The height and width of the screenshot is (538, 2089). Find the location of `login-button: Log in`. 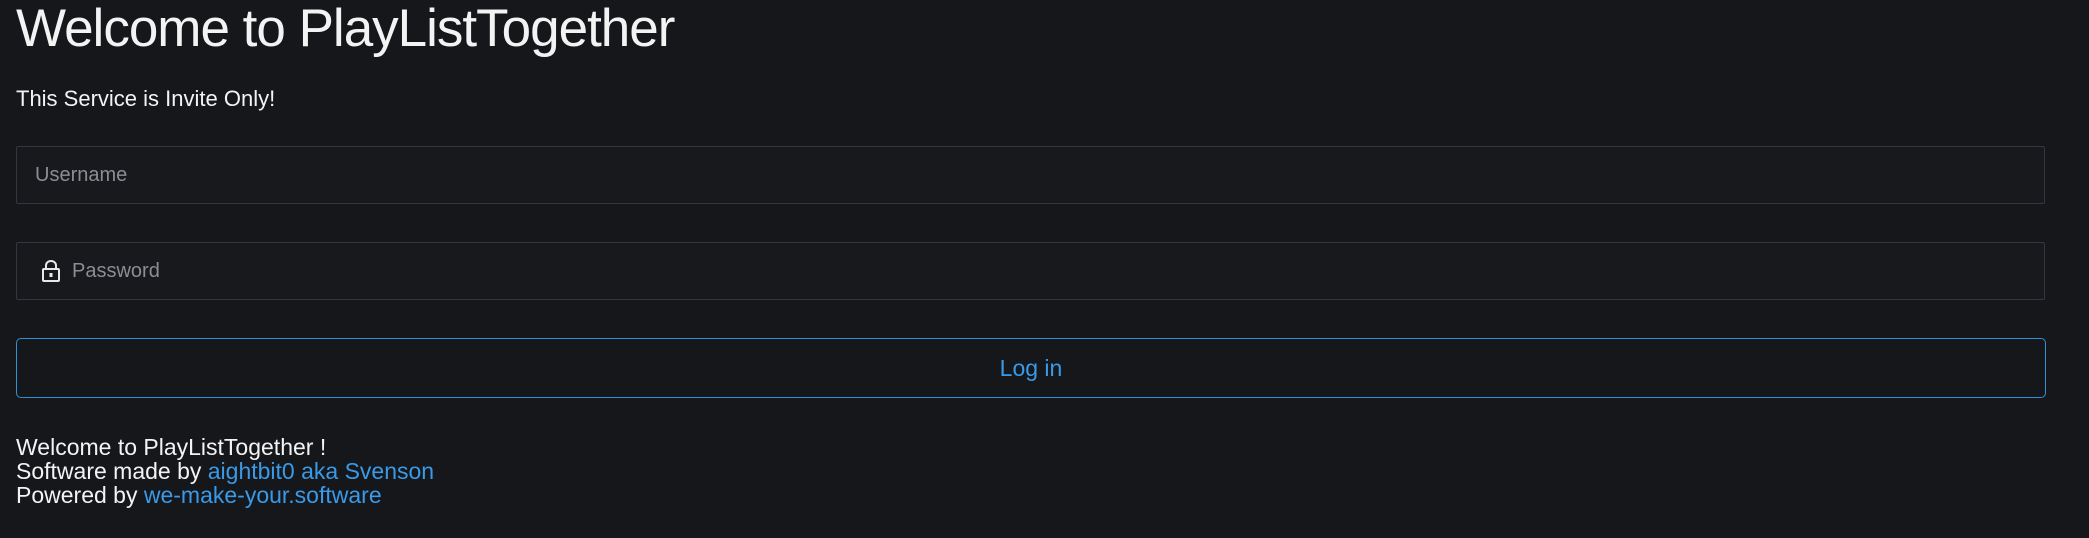

login-button: Log in is located at coordinates (1031, 368).